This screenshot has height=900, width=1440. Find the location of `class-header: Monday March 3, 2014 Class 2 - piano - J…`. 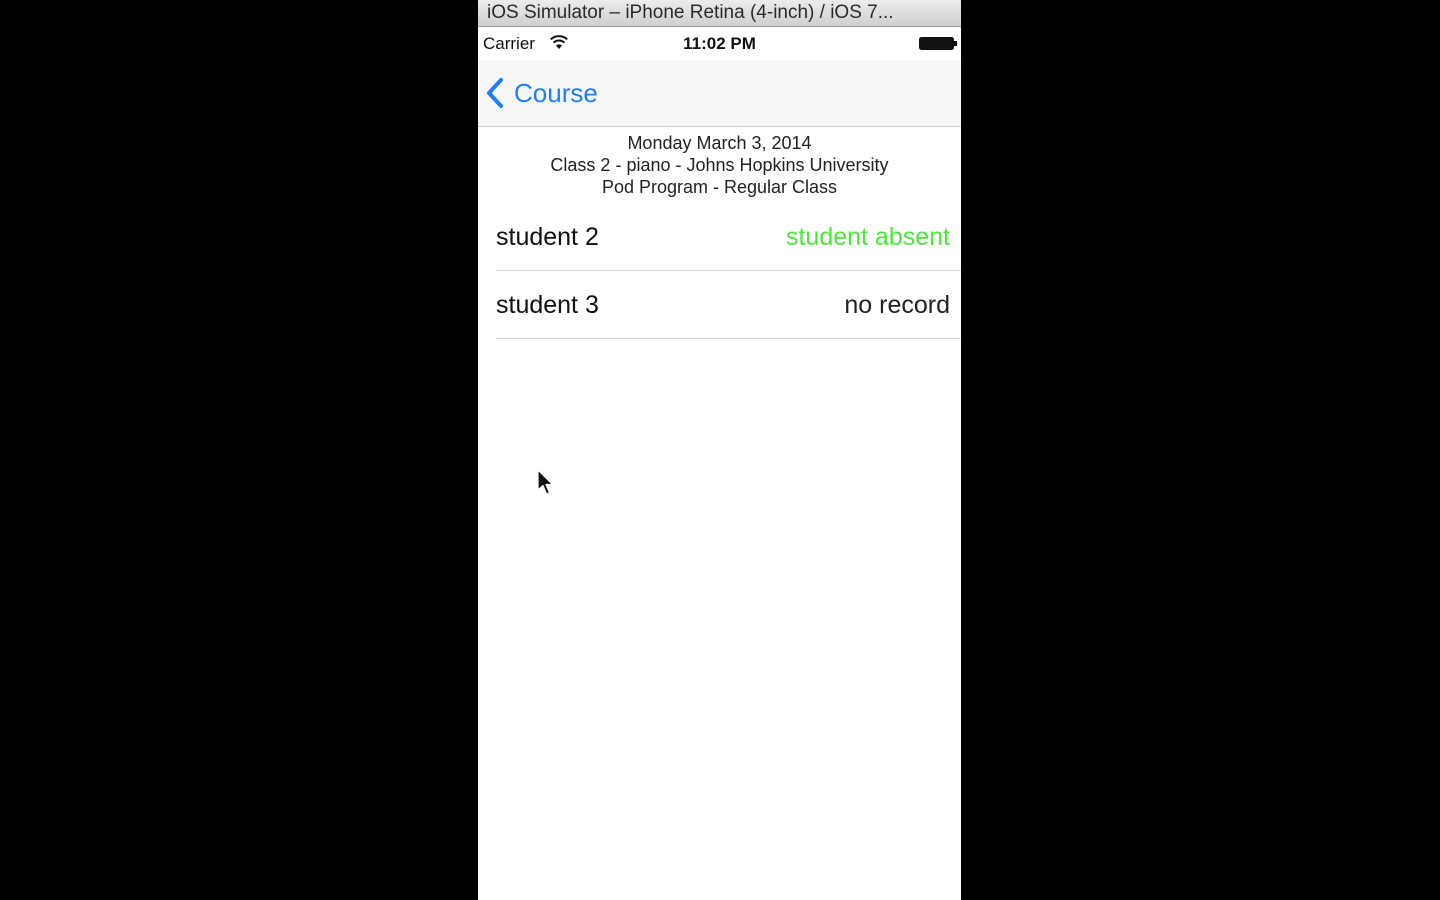

class-header: Monday March 3, 2014 Class 2 - piano - J… is located at coordinates (719, 165).